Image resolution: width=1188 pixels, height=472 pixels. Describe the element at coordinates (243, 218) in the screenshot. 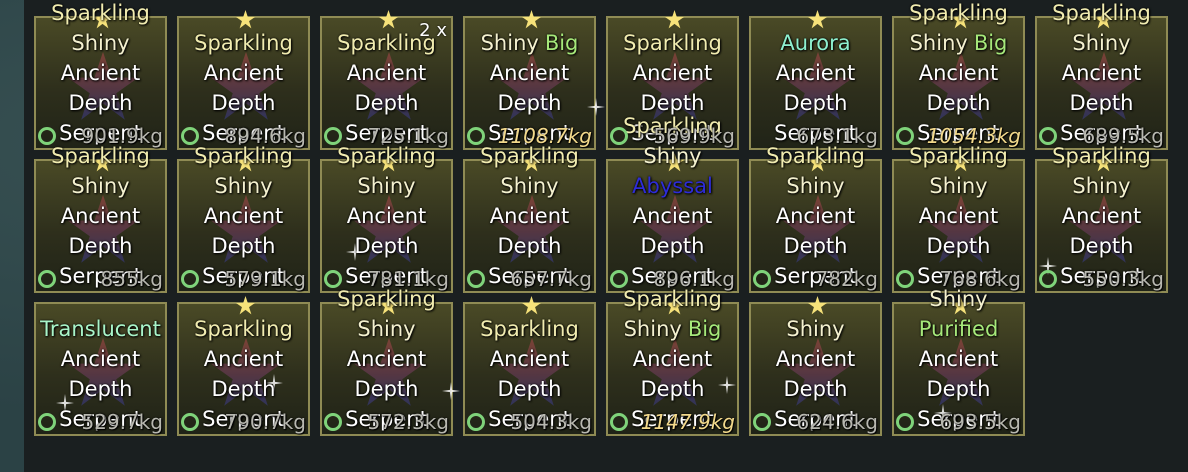

I see `inventory-slot: Sparkling Shiny Ancient Depth Serpent 579.1kg` at that location.